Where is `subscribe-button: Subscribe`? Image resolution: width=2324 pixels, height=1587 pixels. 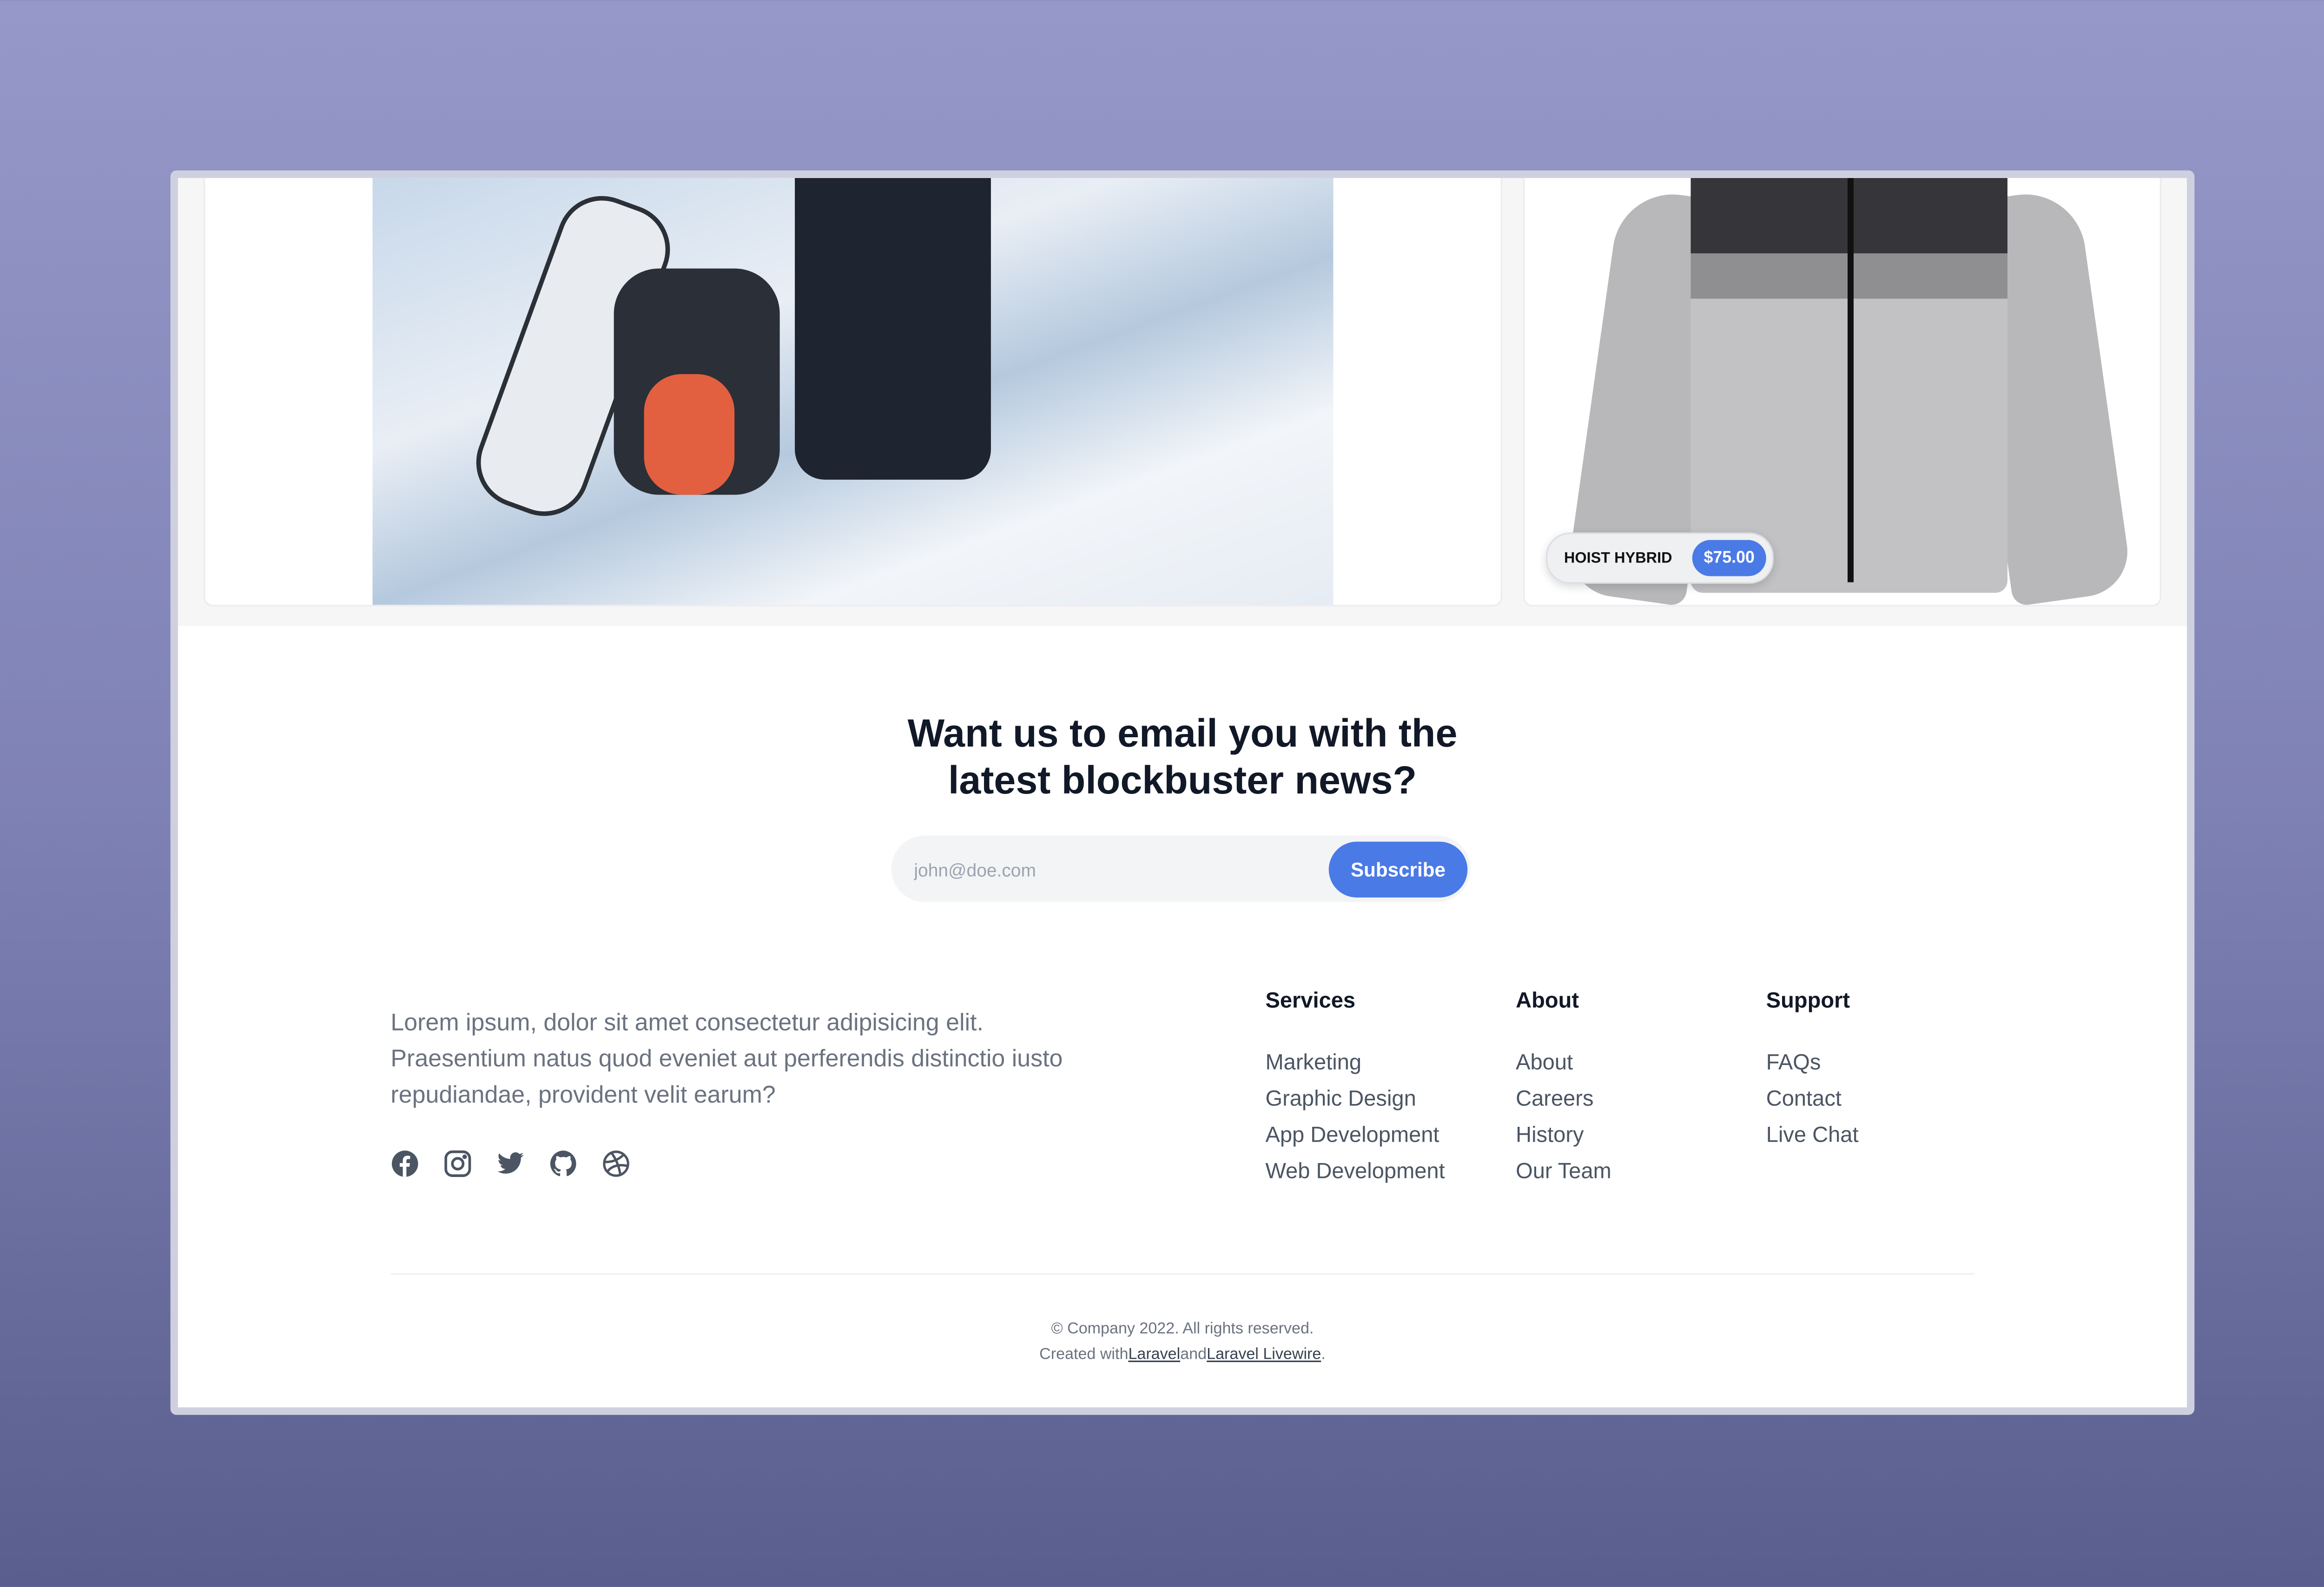 subscribe-button: Subscribe is located at coordinates (1398, 869).